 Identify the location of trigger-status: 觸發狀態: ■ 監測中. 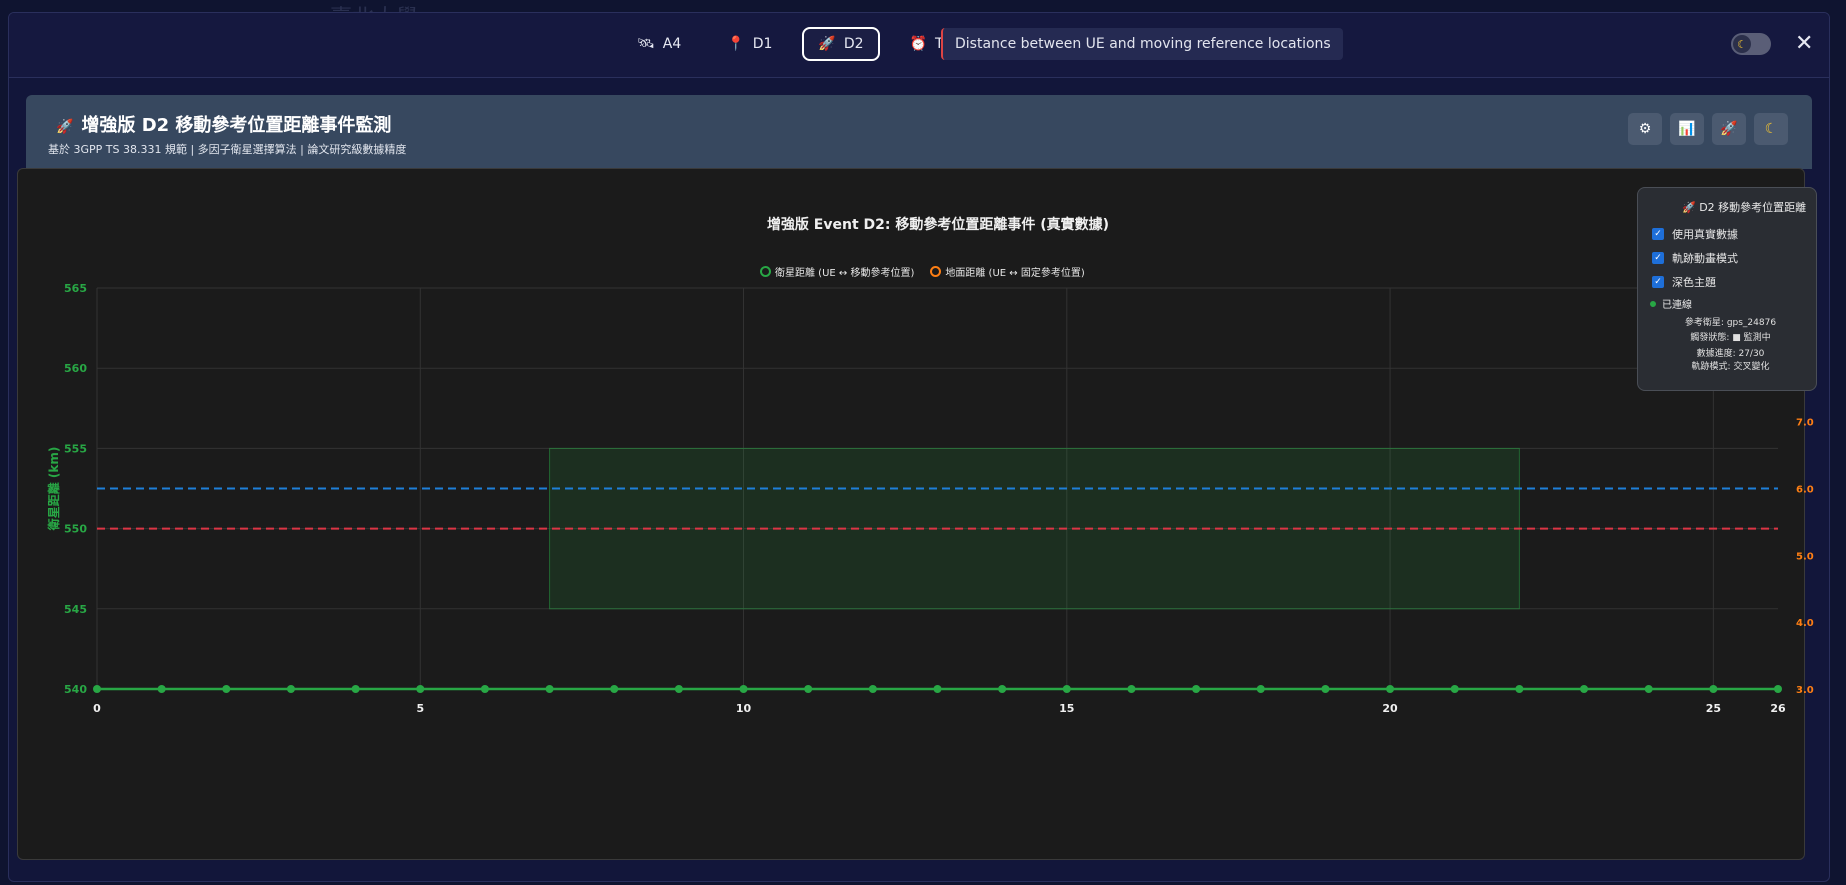
(1730, 338).